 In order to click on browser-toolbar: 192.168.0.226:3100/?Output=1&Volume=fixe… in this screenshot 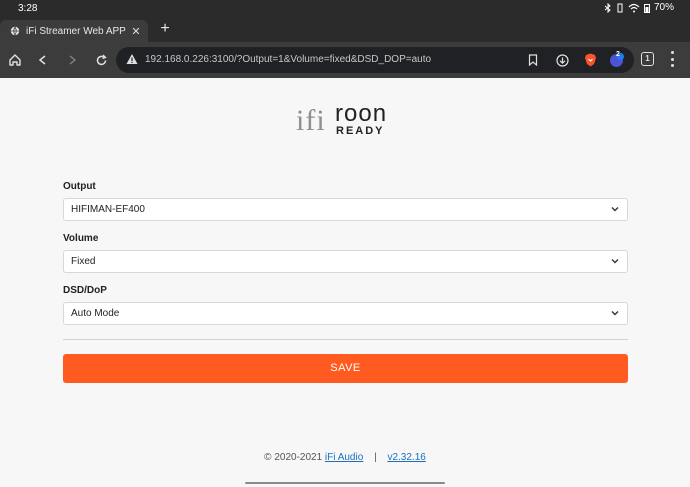, I will do `click(345, 60)`.